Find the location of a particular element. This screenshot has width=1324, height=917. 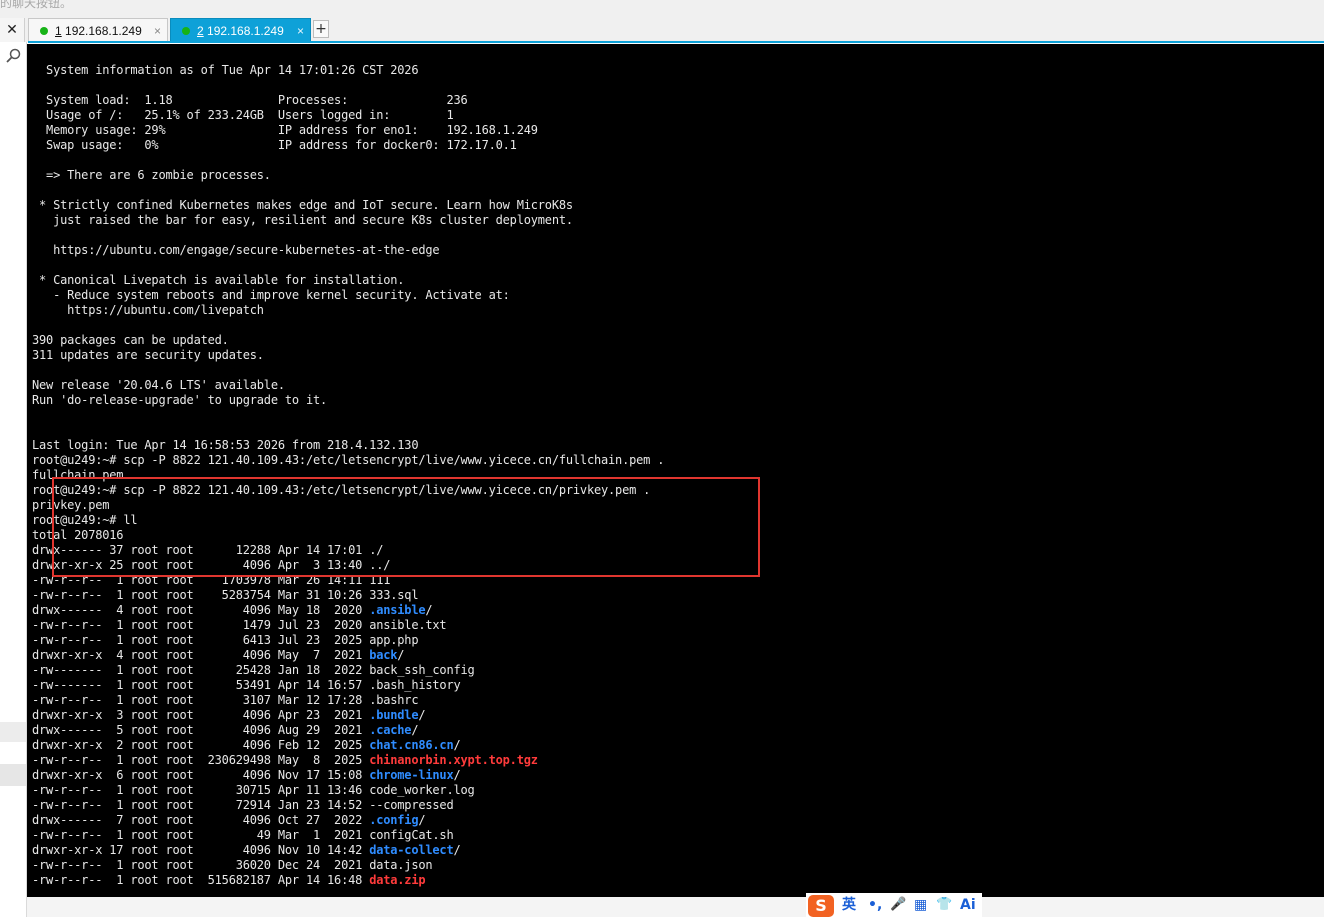

terminal-line: 311 updates are security updates. is located at coordinates (348, 355).